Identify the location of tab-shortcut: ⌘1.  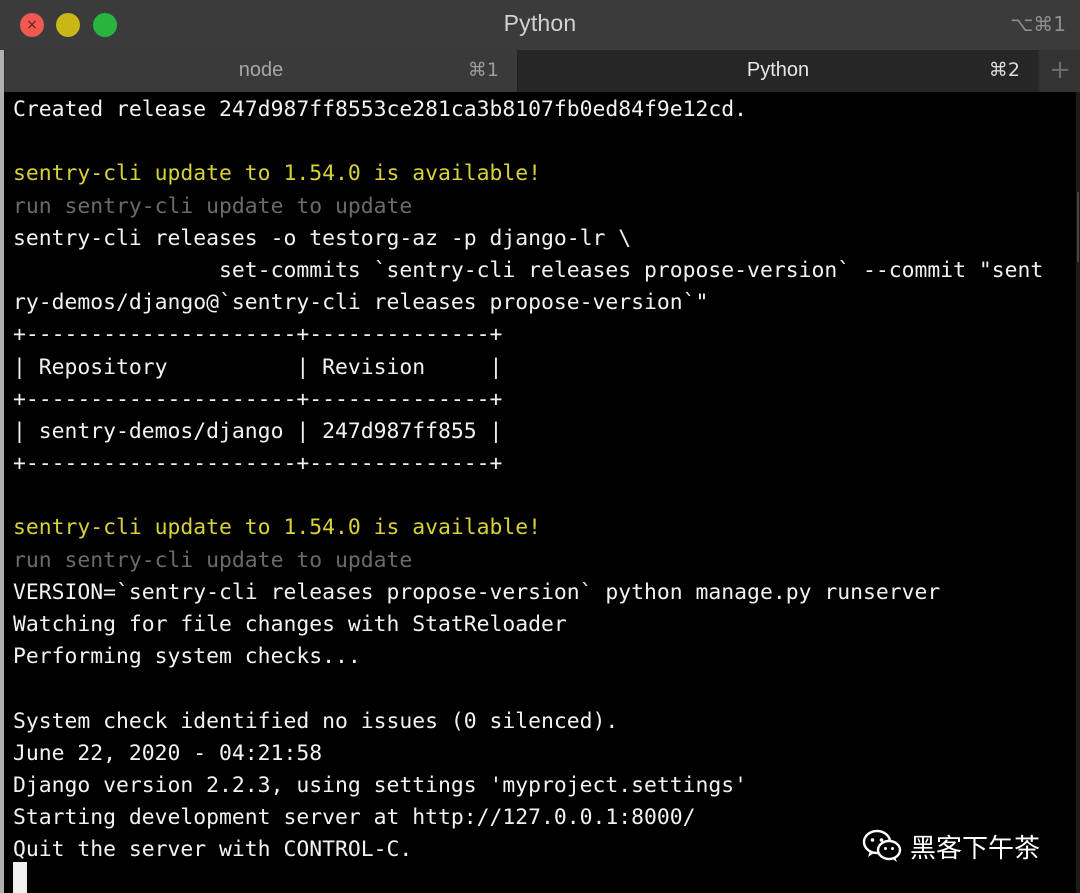
(483, 70).